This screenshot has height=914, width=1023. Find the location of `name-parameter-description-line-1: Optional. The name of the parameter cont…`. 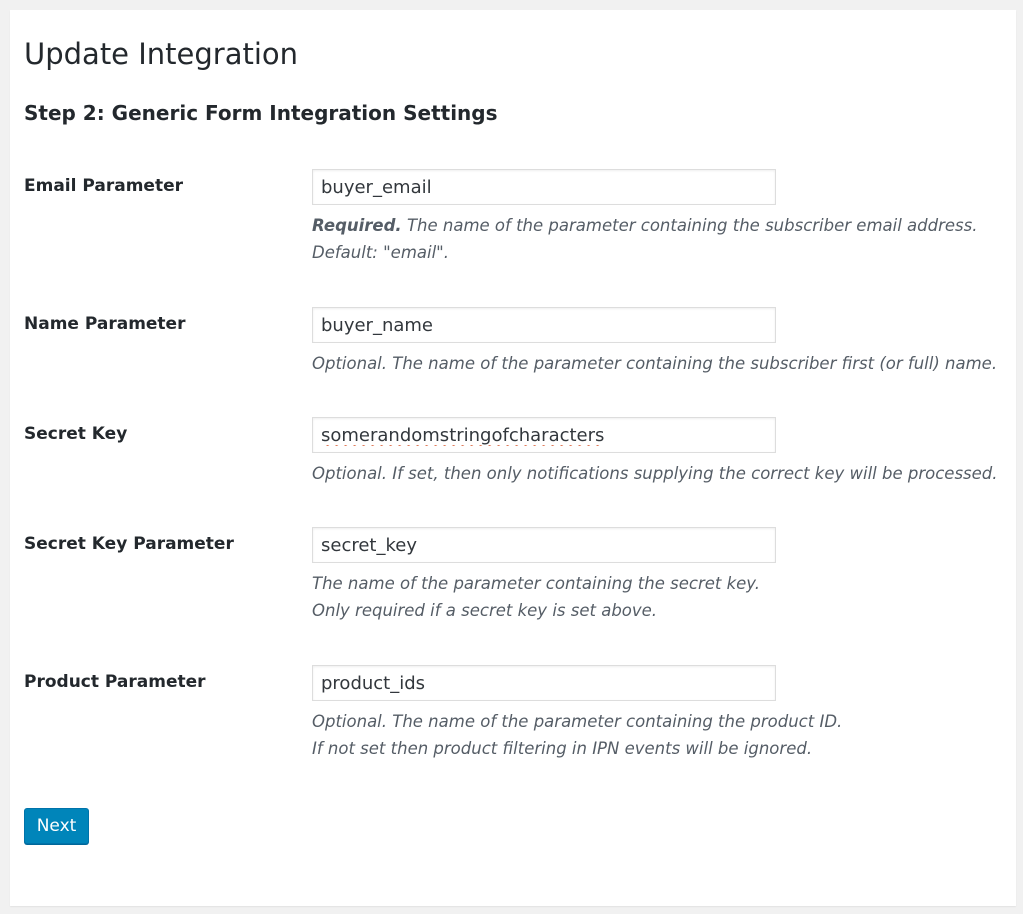

name-parameter-description-line-1: Optional. The name of the parameter cont… is located at coordinates (655, 363).